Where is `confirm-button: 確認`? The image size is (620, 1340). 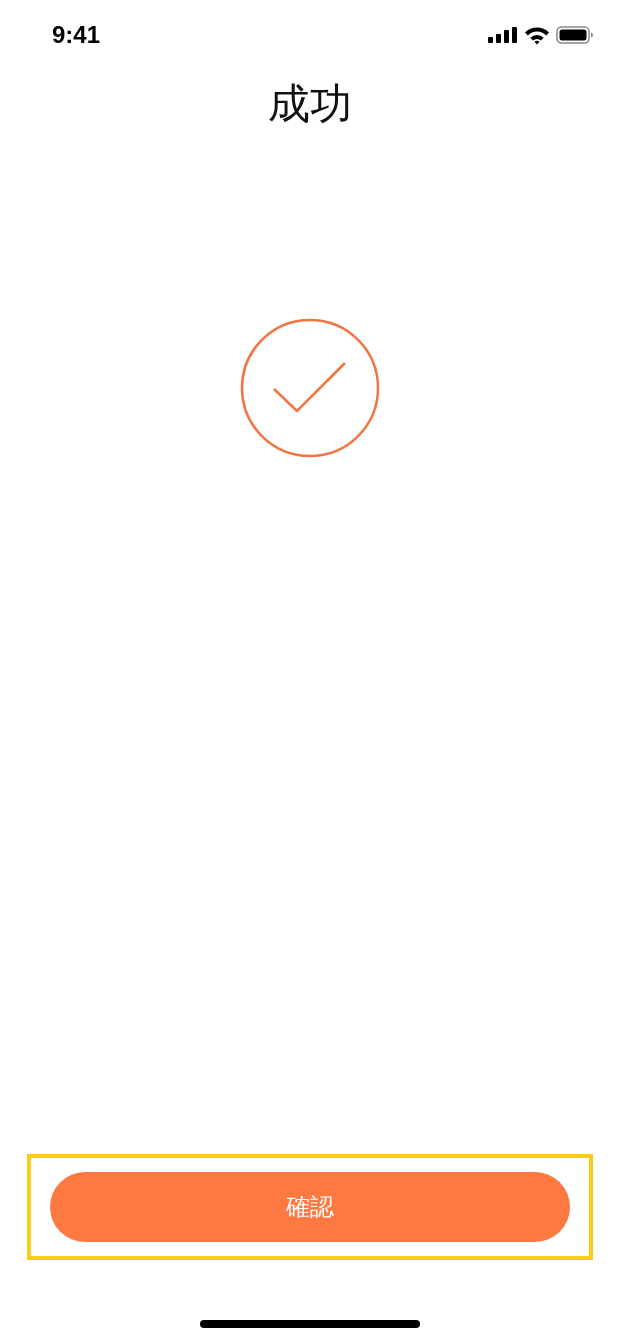 confirm-button: 確認 is located at coordinates (310, 1207).